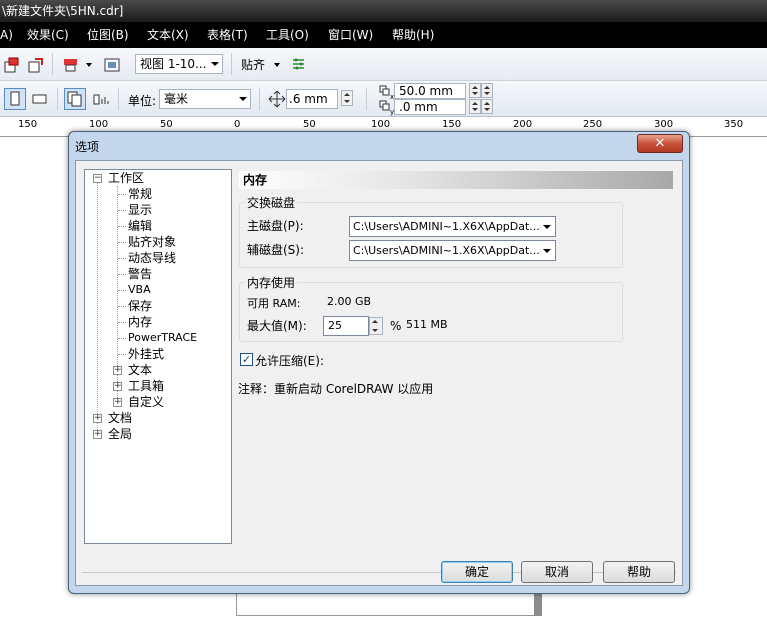 Image resolution: width=767 pixels, height=620 pixels. I want to click on export-icon, so click(36, 65).